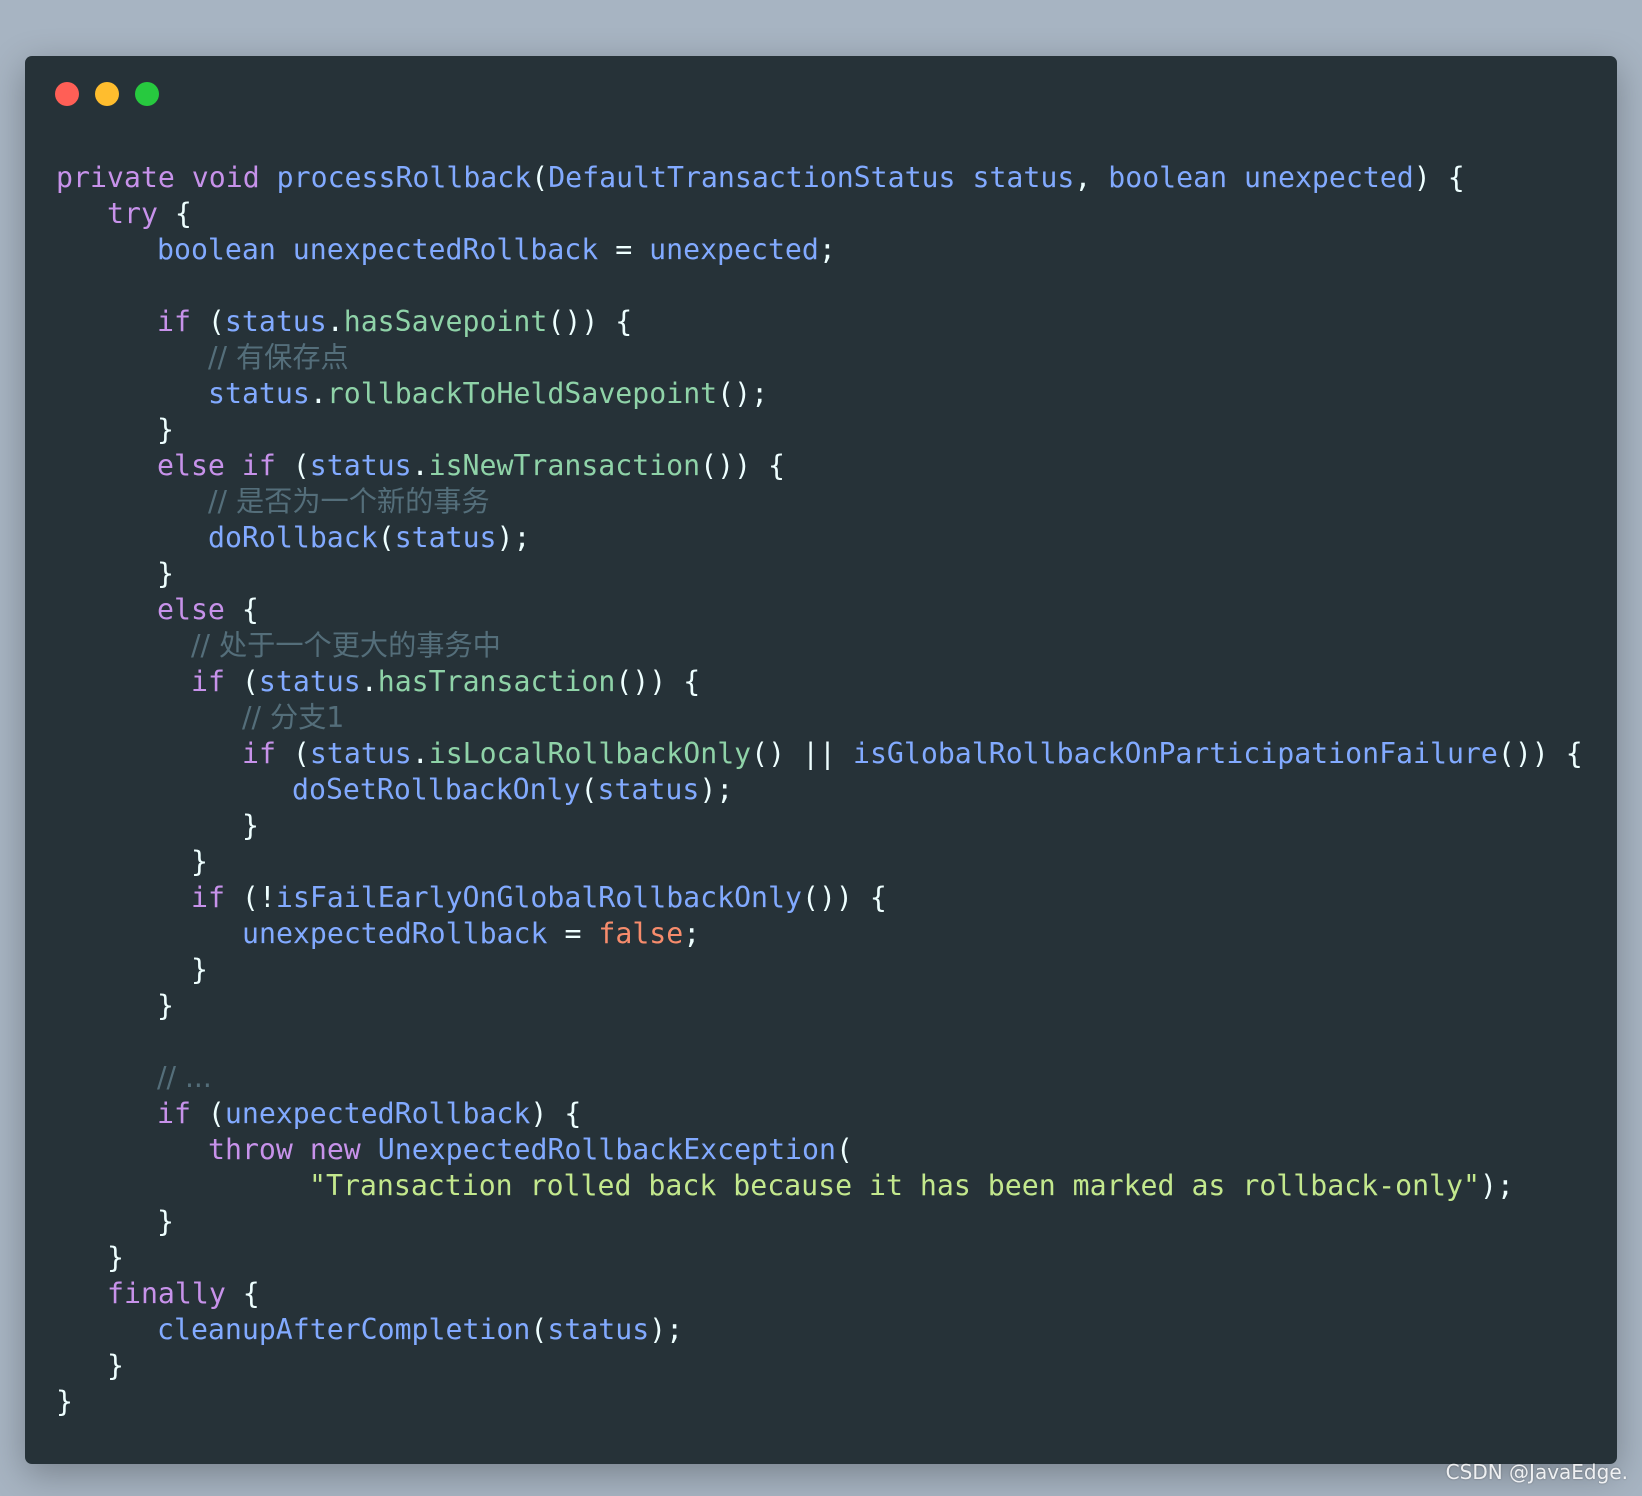  I want to click on code-token: processRollback, so click(404, 177).